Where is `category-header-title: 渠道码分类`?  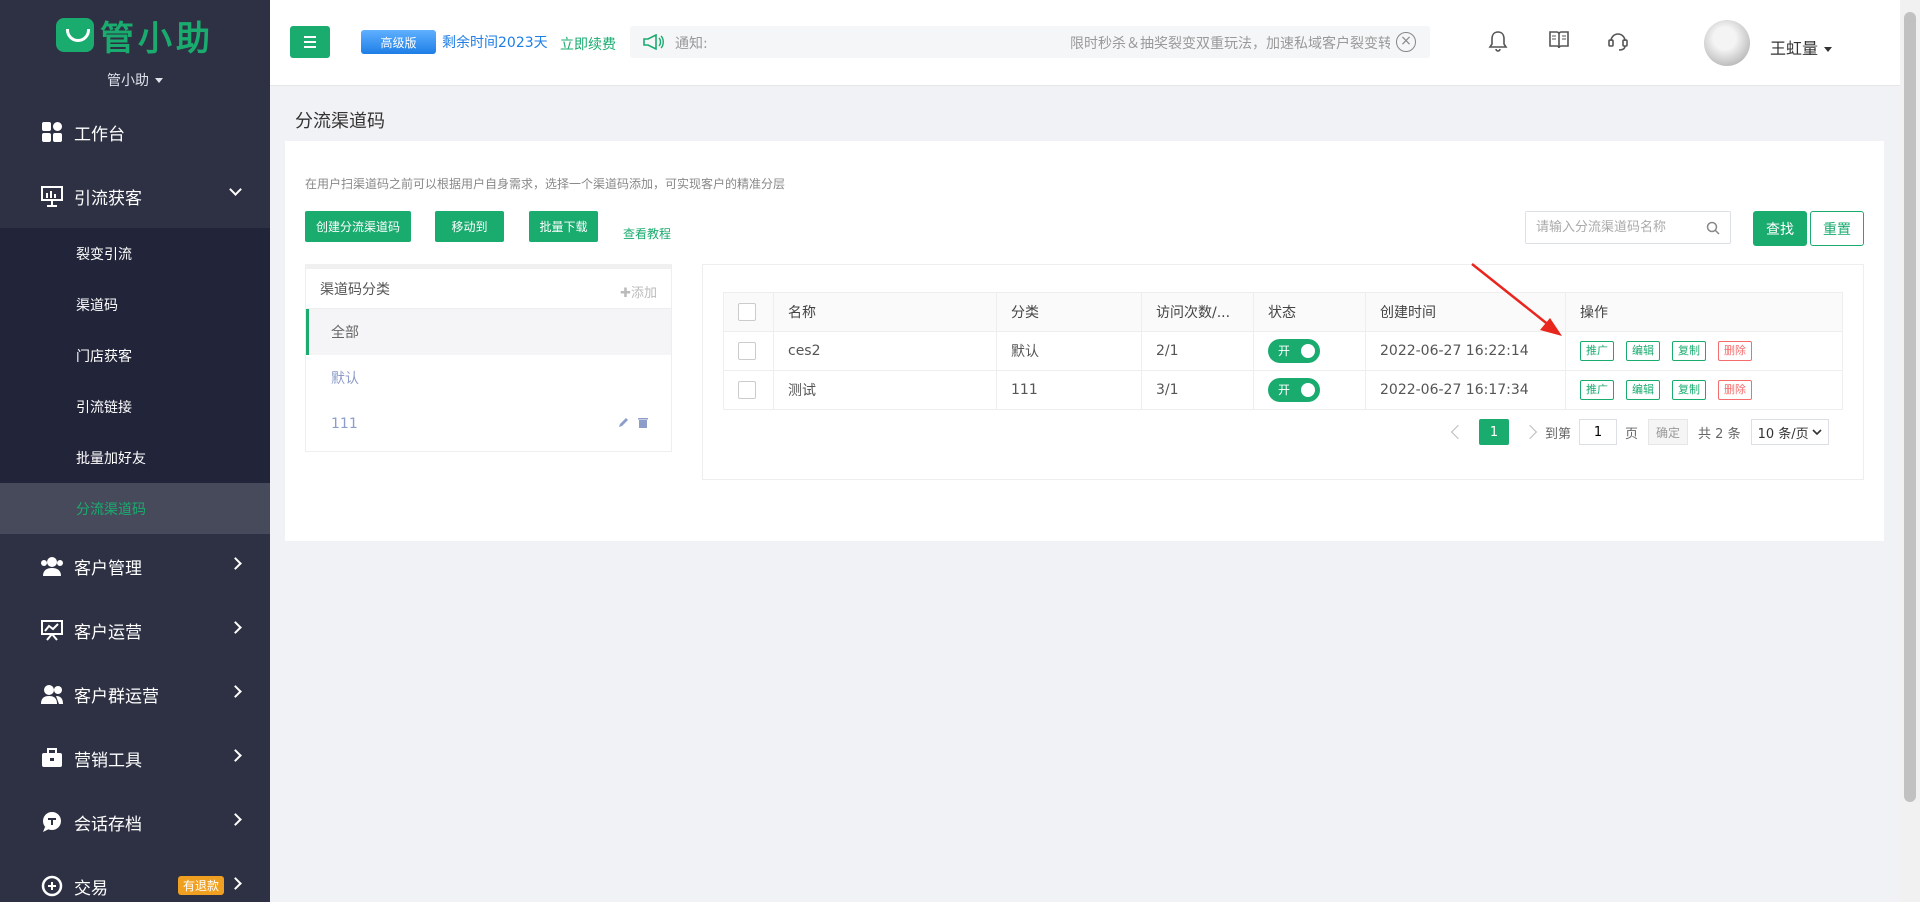 category-header-title: 渠道码分类 is located at coordinates (355, 289).